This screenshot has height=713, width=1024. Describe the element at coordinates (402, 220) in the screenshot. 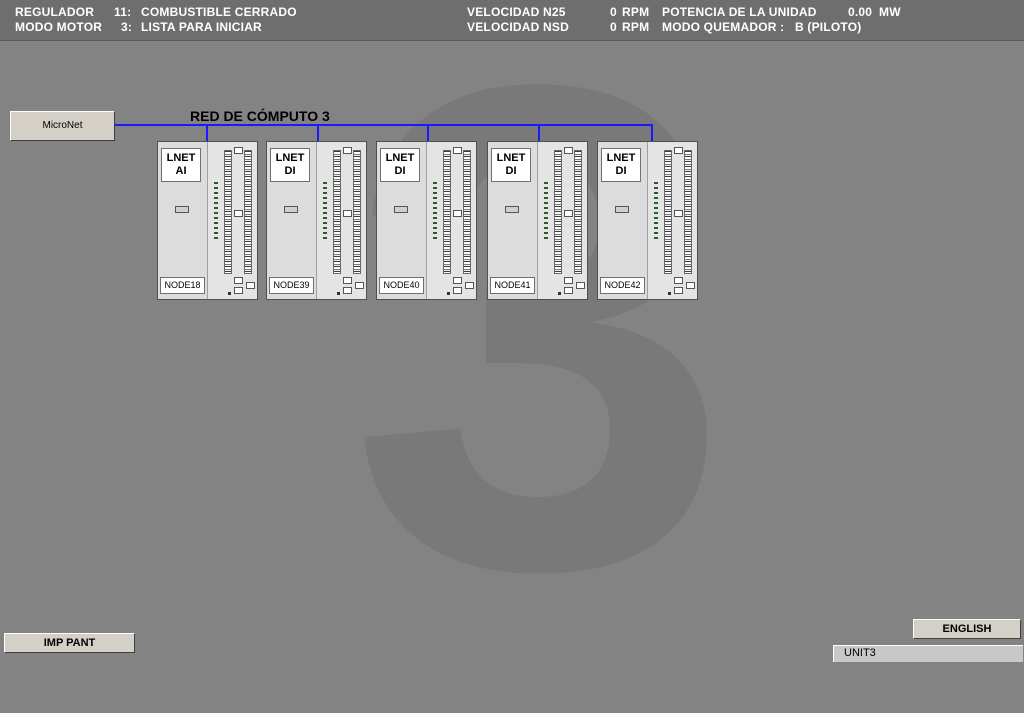

I see `module-faceplate: LNET DI NODE40` at that location.